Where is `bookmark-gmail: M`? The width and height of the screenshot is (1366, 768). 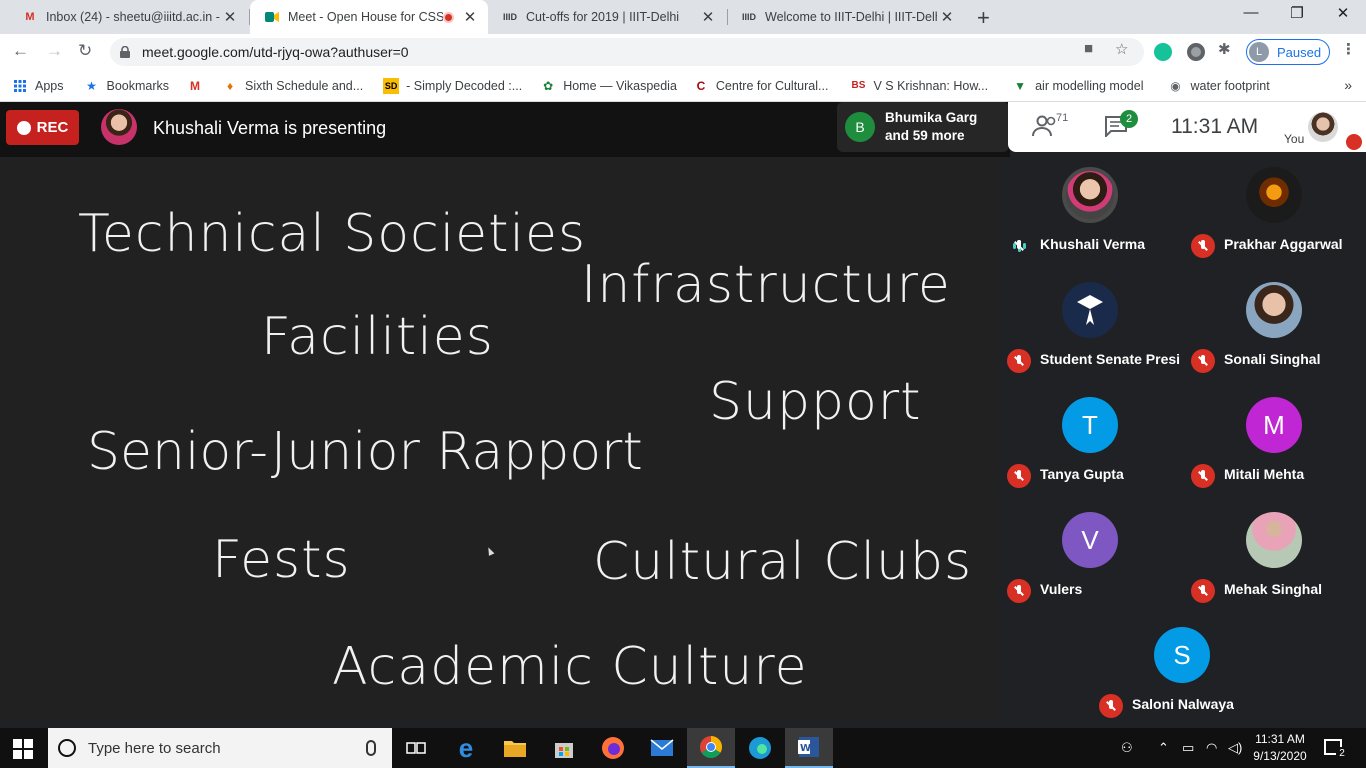
bookmark-gmail: M is located at coordinates (198, 86).